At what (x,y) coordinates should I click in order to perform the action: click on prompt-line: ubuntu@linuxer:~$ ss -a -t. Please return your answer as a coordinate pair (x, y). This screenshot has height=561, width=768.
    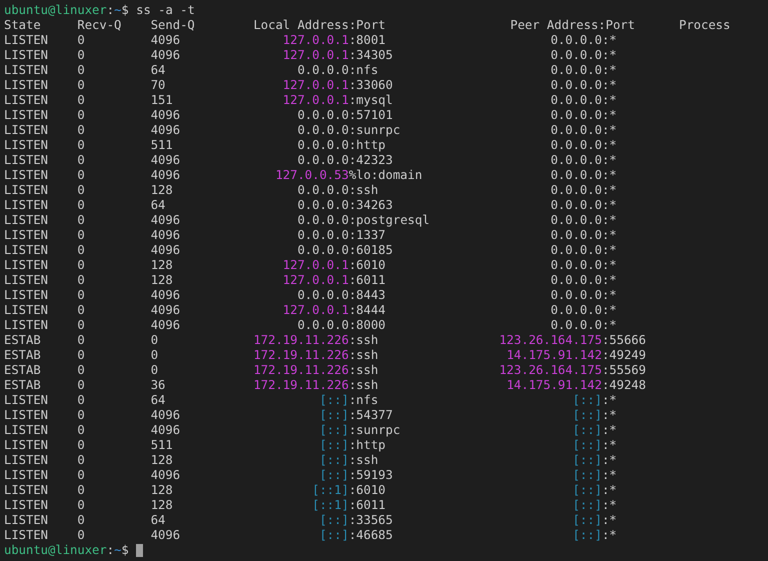
    Looking at the image, I should click on (99, 10).